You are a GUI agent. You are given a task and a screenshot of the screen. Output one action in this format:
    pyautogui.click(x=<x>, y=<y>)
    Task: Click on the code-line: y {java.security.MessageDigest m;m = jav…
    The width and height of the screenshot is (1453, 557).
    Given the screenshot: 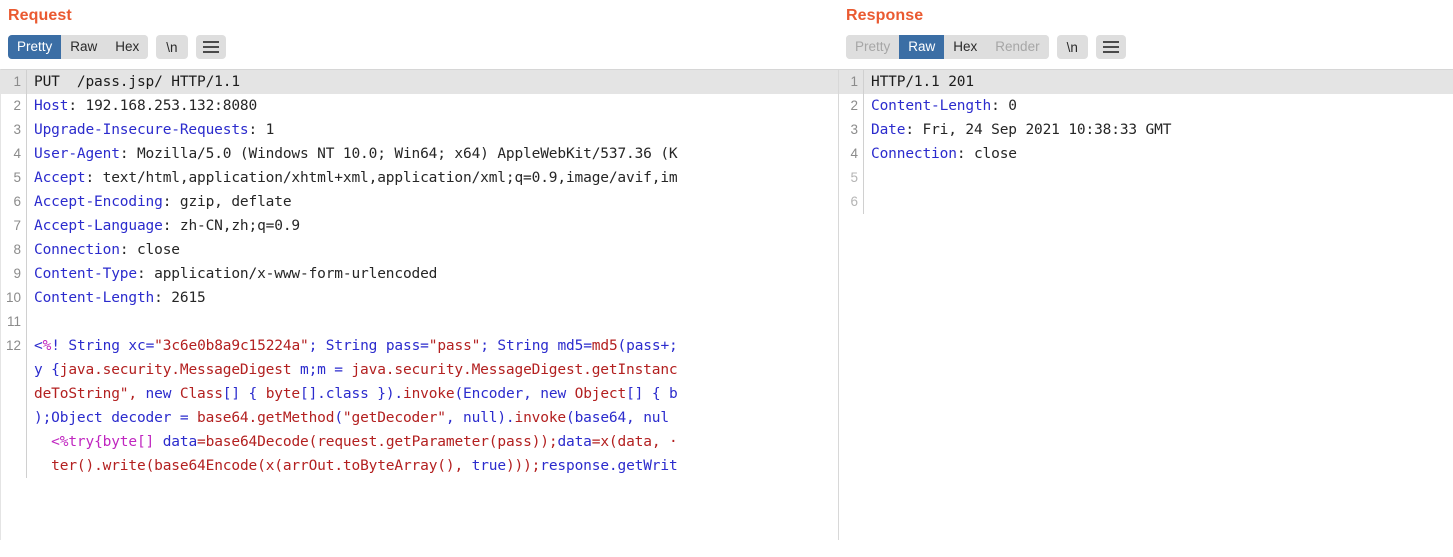 What is the action you would take?
    pyautogui.click(x=430, y=370)
    